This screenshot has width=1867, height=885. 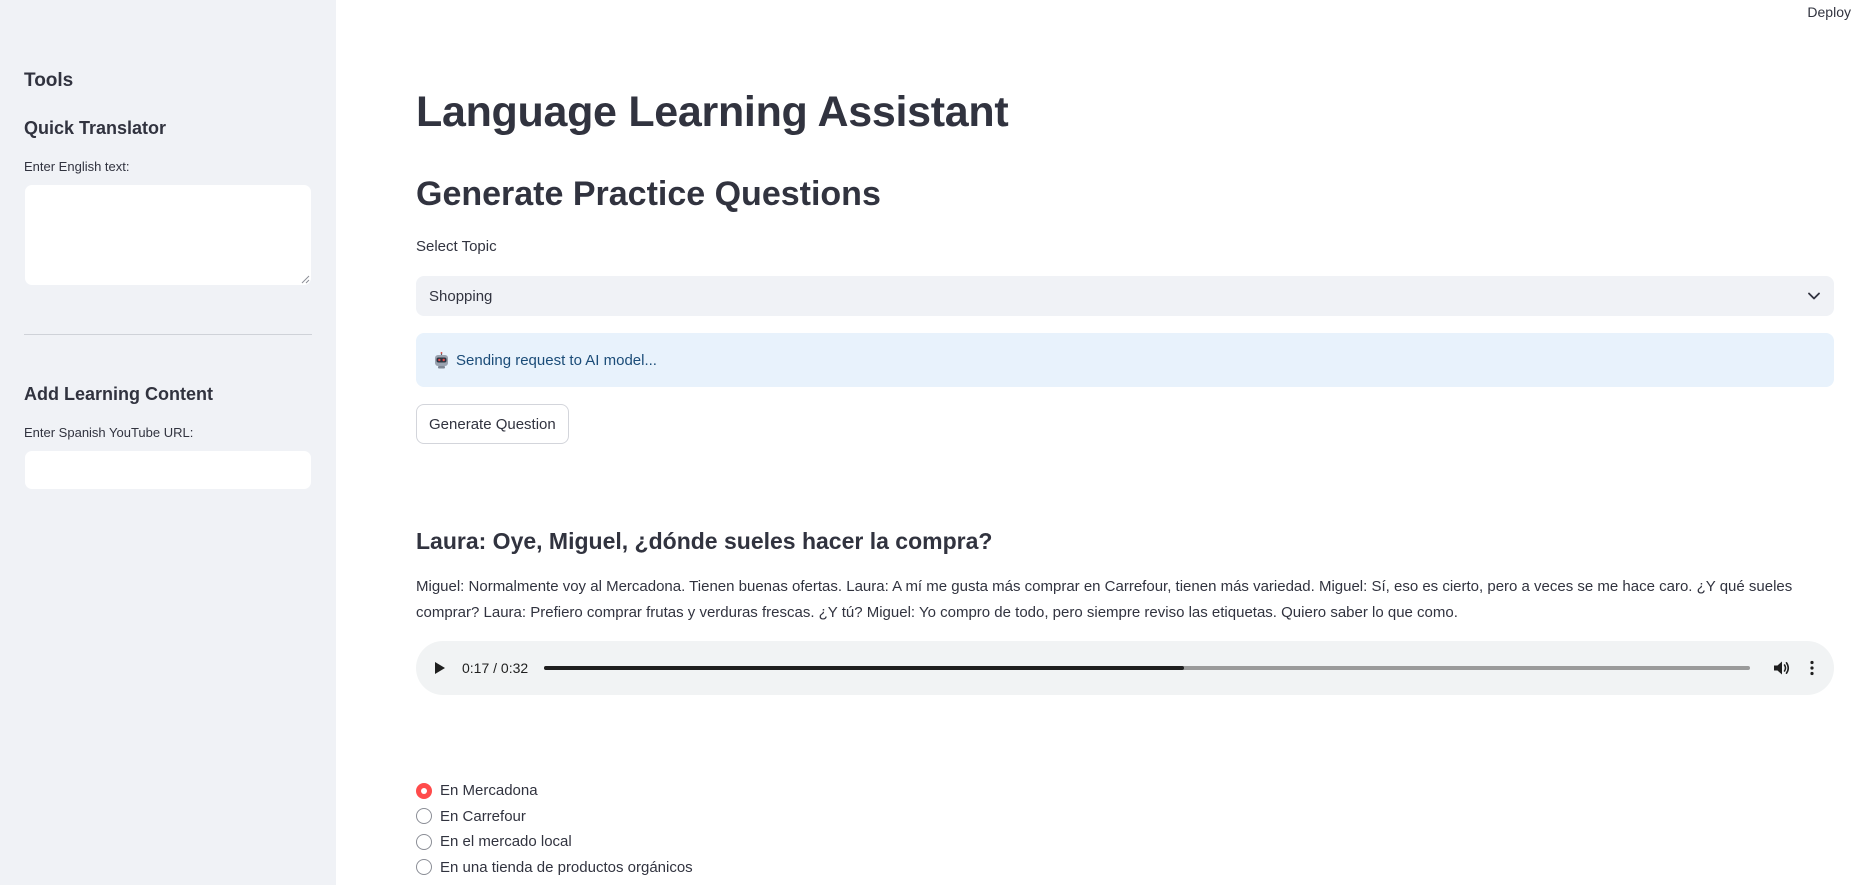 I want to click on radio-button-selected, so click(x=424, y=790).